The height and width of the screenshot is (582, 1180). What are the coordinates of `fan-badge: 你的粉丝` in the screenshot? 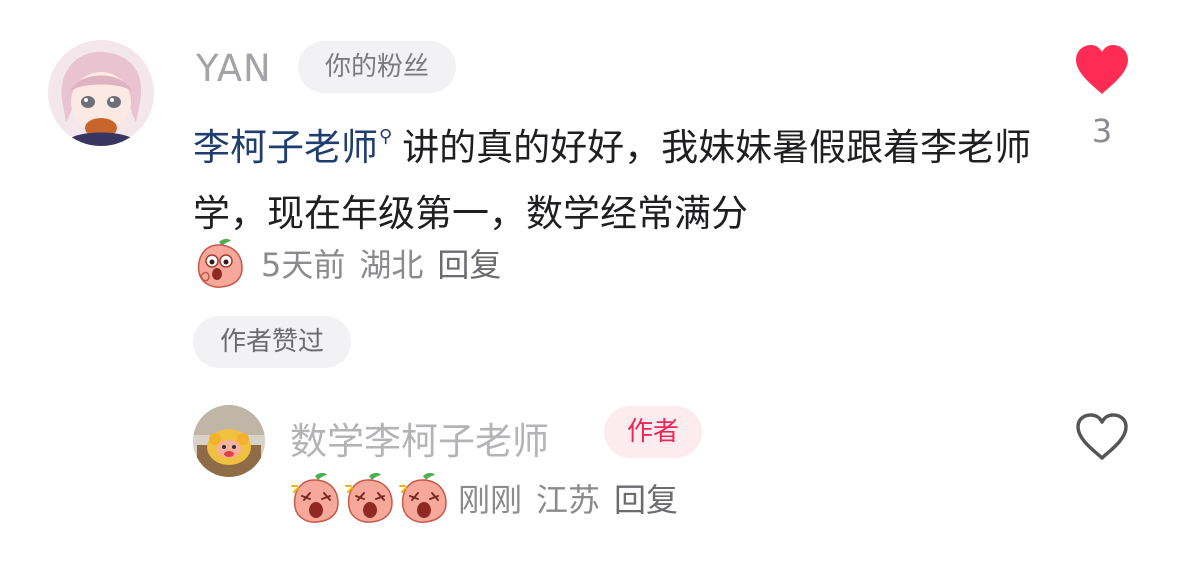 It's located at (377, 67).